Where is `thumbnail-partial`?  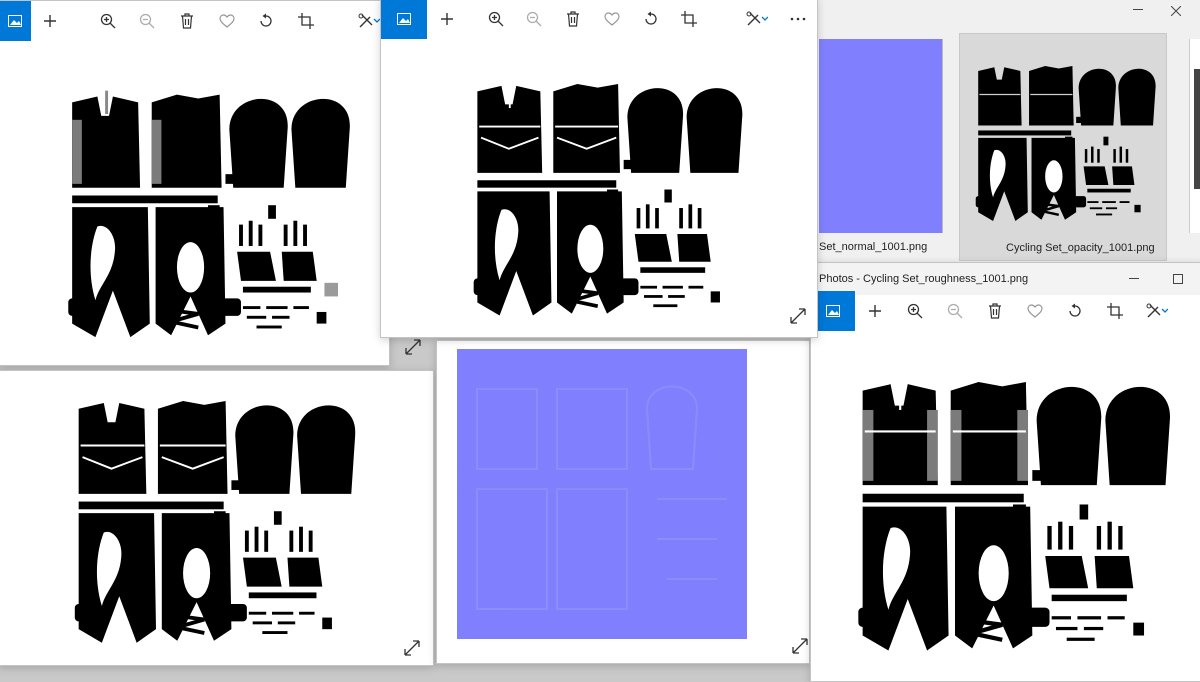
thumbnail-partial is located at coordinates (1194, 136).